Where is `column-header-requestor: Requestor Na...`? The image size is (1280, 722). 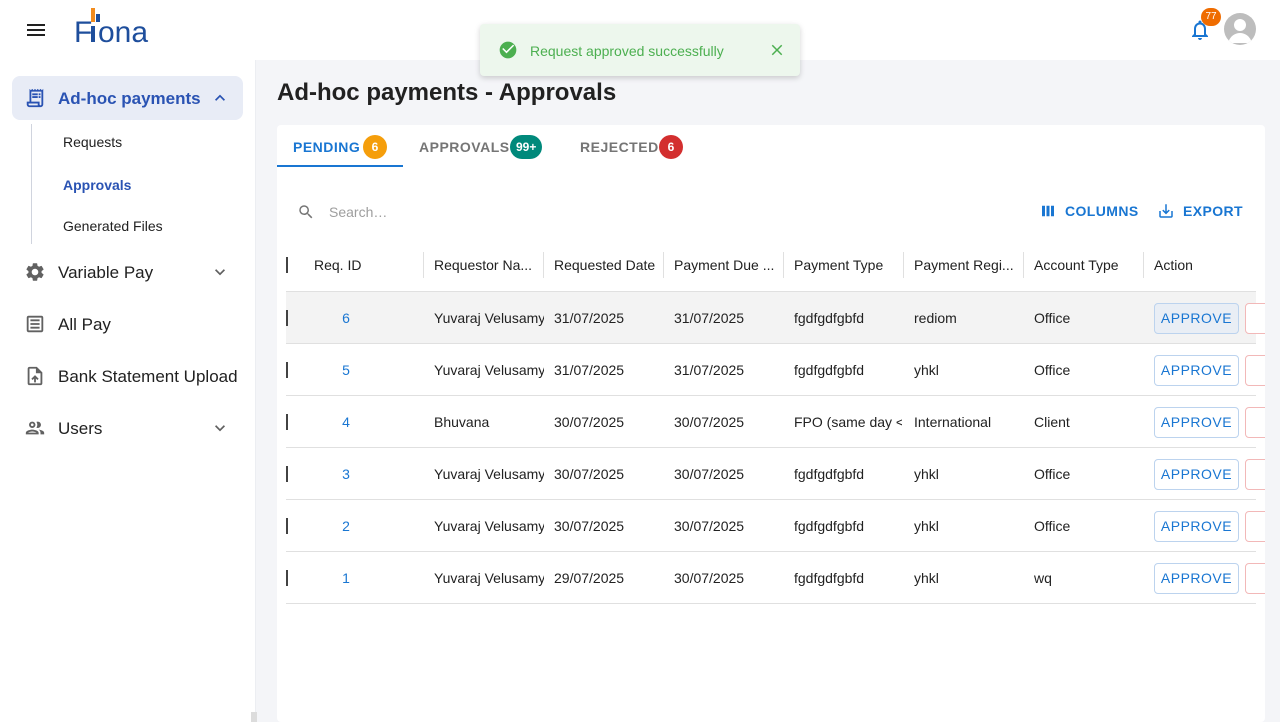
column-header-requestor: Requestor Na... is located at coordinates (488, 265).